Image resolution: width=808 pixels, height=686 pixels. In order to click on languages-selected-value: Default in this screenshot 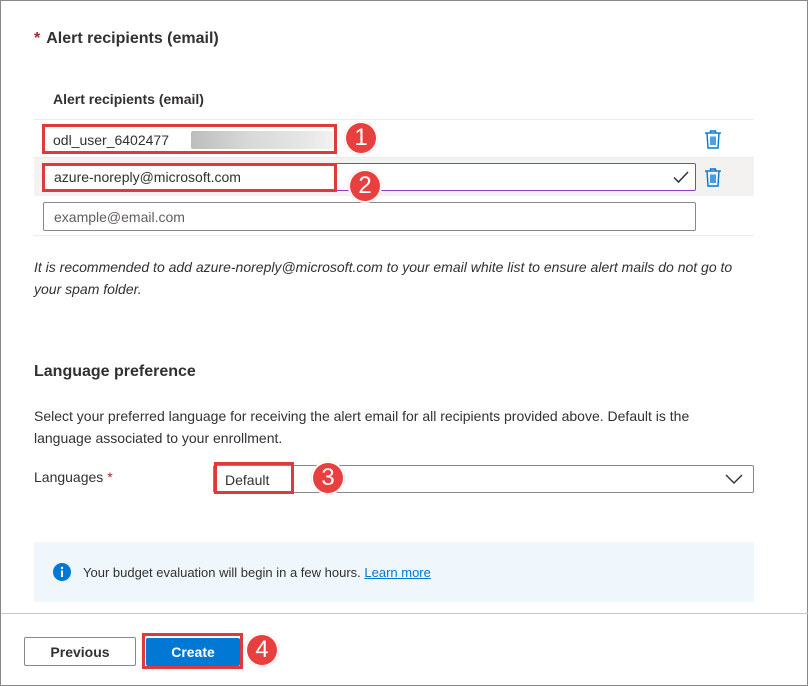, I will do `click(247, 480)`.